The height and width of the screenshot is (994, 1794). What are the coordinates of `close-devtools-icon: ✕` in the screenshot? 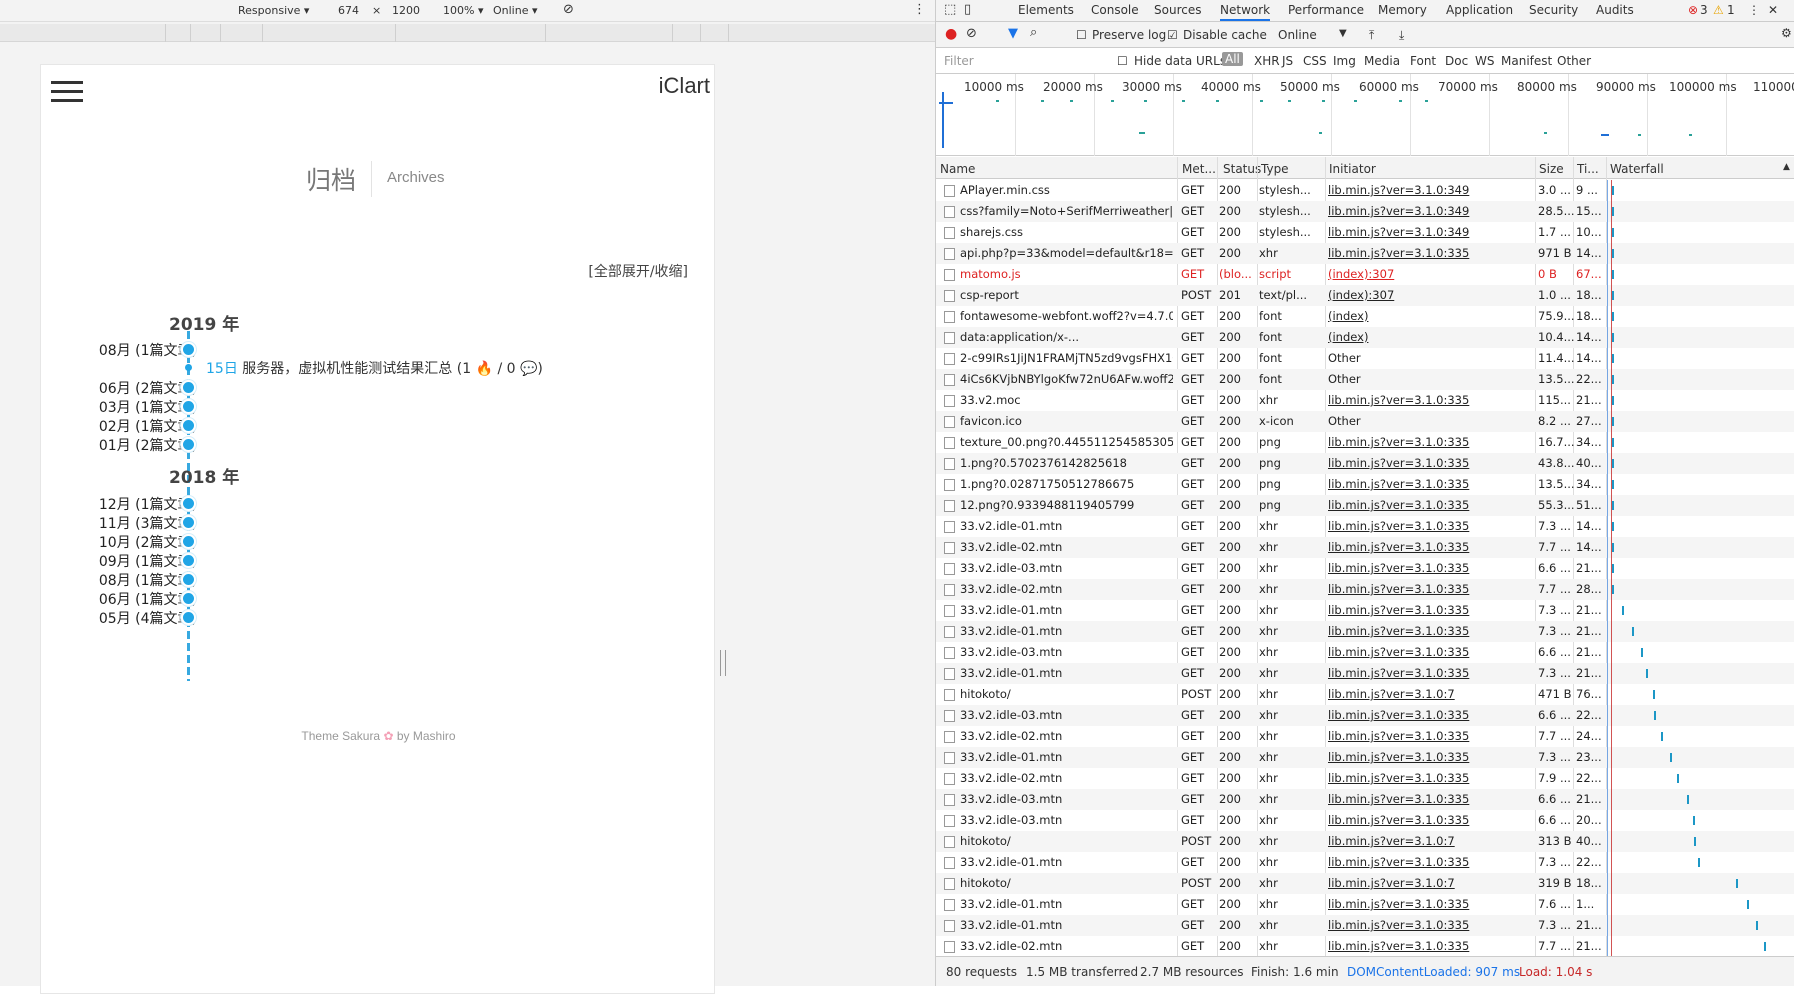 It's located at (1773, 10).